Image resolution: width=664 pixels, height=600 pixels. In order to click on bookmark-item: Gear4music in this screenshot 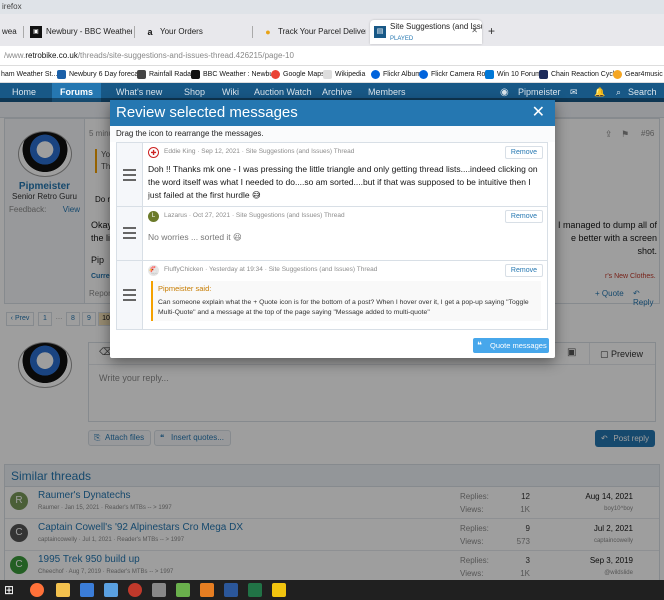, I will do `click(637, 74)`.